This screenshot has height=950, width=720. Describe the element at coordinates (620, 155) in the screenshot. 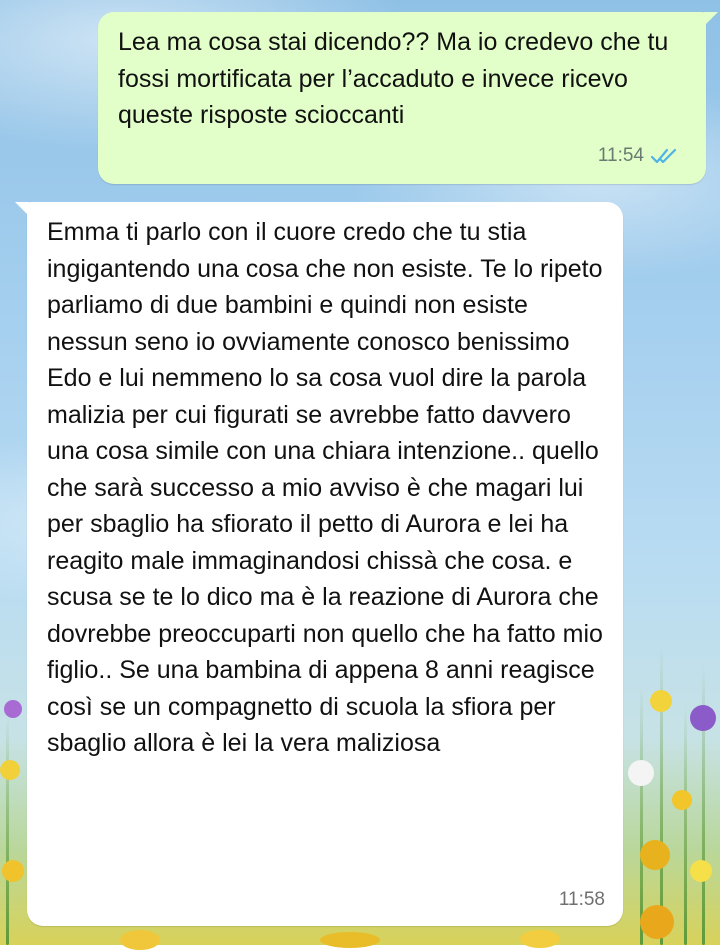

I see `message-time: 11:54` at that location.